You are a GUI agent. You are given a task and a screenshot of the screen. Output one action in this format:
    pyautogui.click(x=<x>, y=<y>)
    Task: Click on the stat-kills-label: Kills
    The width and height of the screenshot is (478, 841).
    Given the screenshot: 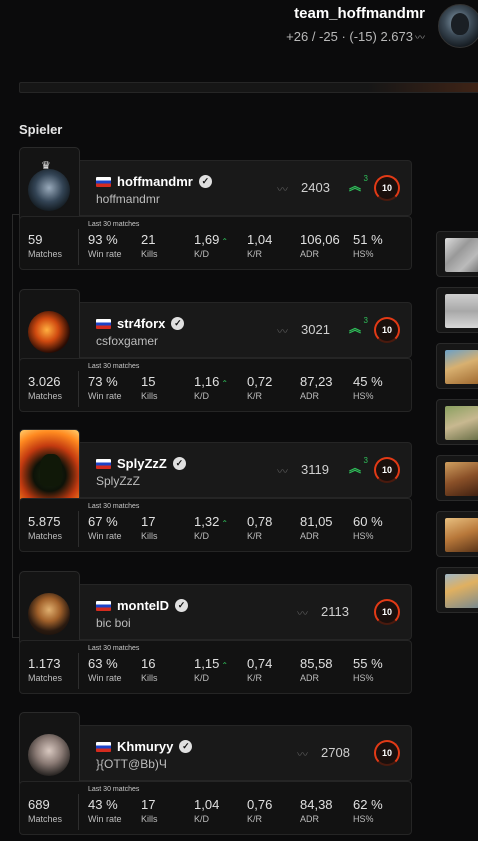 What is the action you would take?
    pyautogui.click(x=149, y=678)
    